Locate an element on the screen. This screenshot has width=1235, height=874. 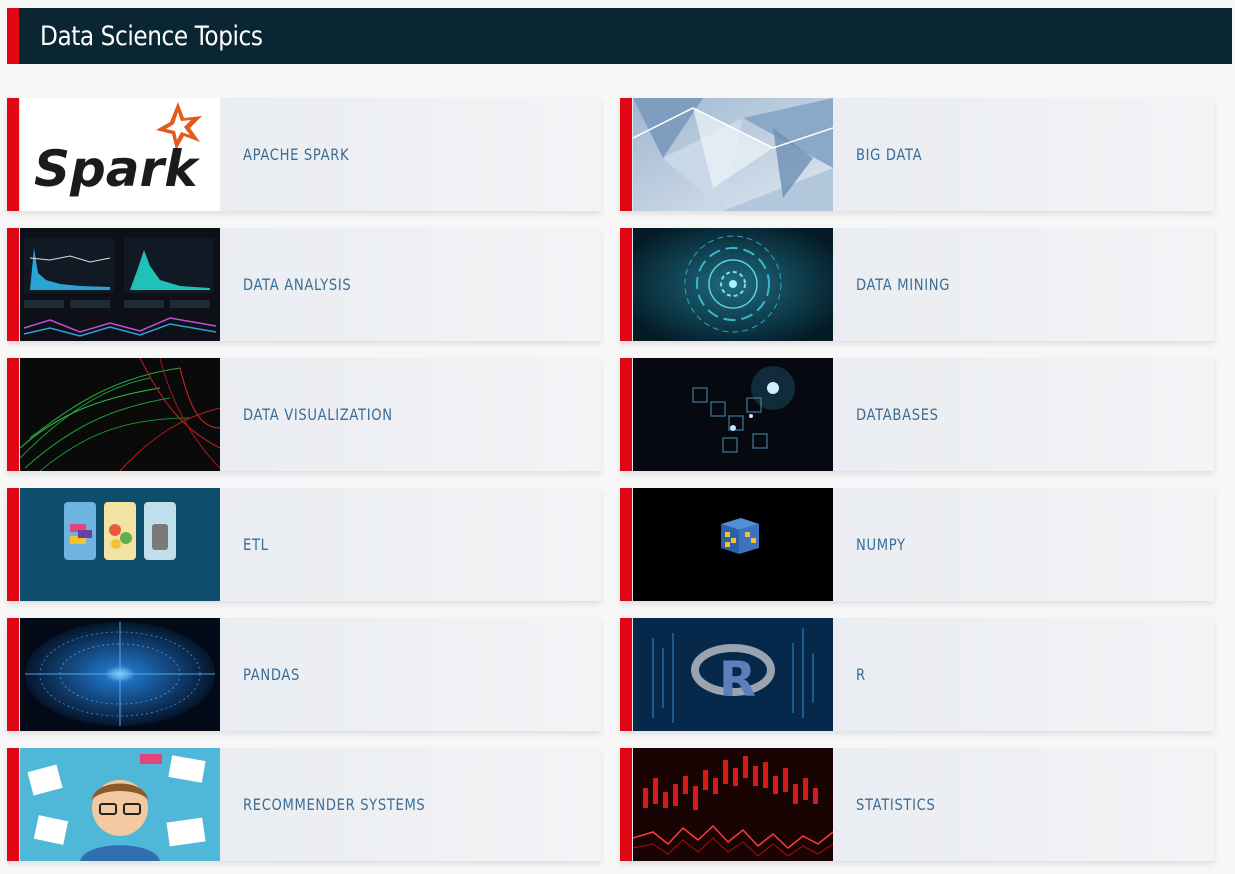
topic-card-data-mining: DATA MINING is located at coordinates (917, 284).